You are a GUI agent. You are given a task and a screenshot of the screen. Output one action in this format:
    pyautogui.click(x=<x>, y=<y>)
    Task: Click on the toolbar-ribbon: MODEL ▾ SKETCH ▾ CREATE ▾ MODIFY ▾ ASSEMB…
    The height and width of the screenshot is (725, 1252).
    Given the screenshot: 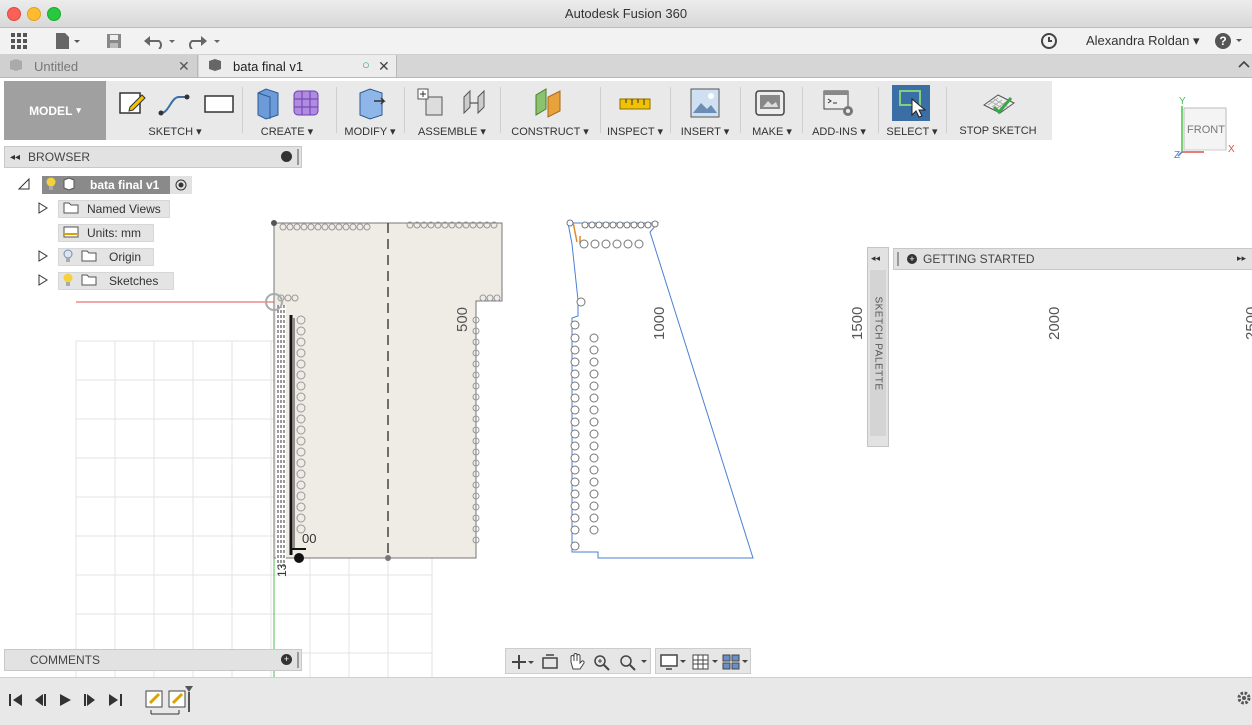 What is the action you would take?
    pyautogui.click(x=528, y=110)
    